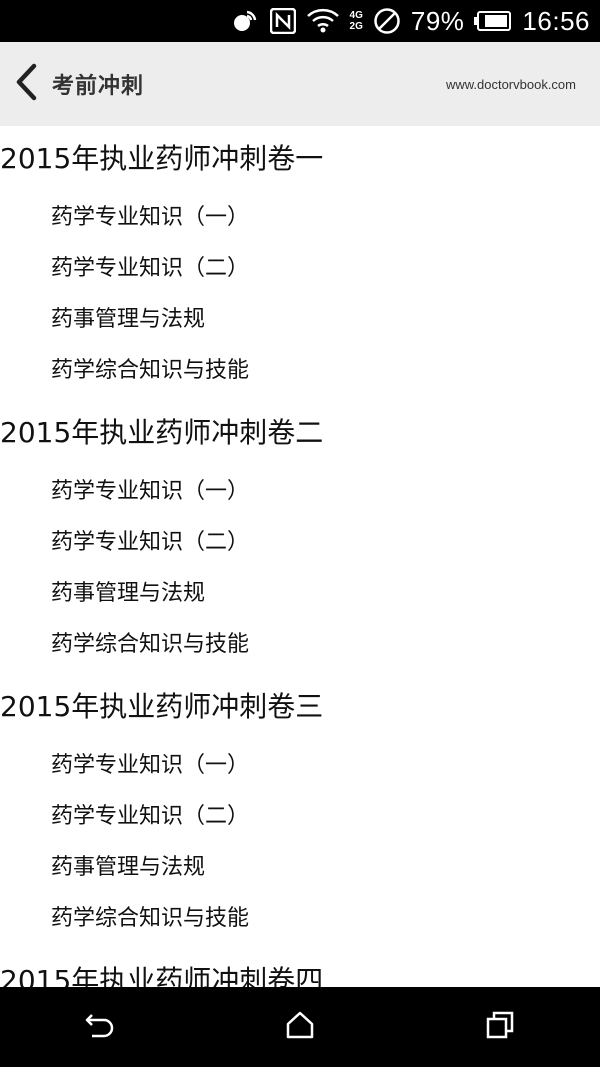  Describe the element at coordinates (387, 21) in the screenshot. I see `dnd-icon` at that location.